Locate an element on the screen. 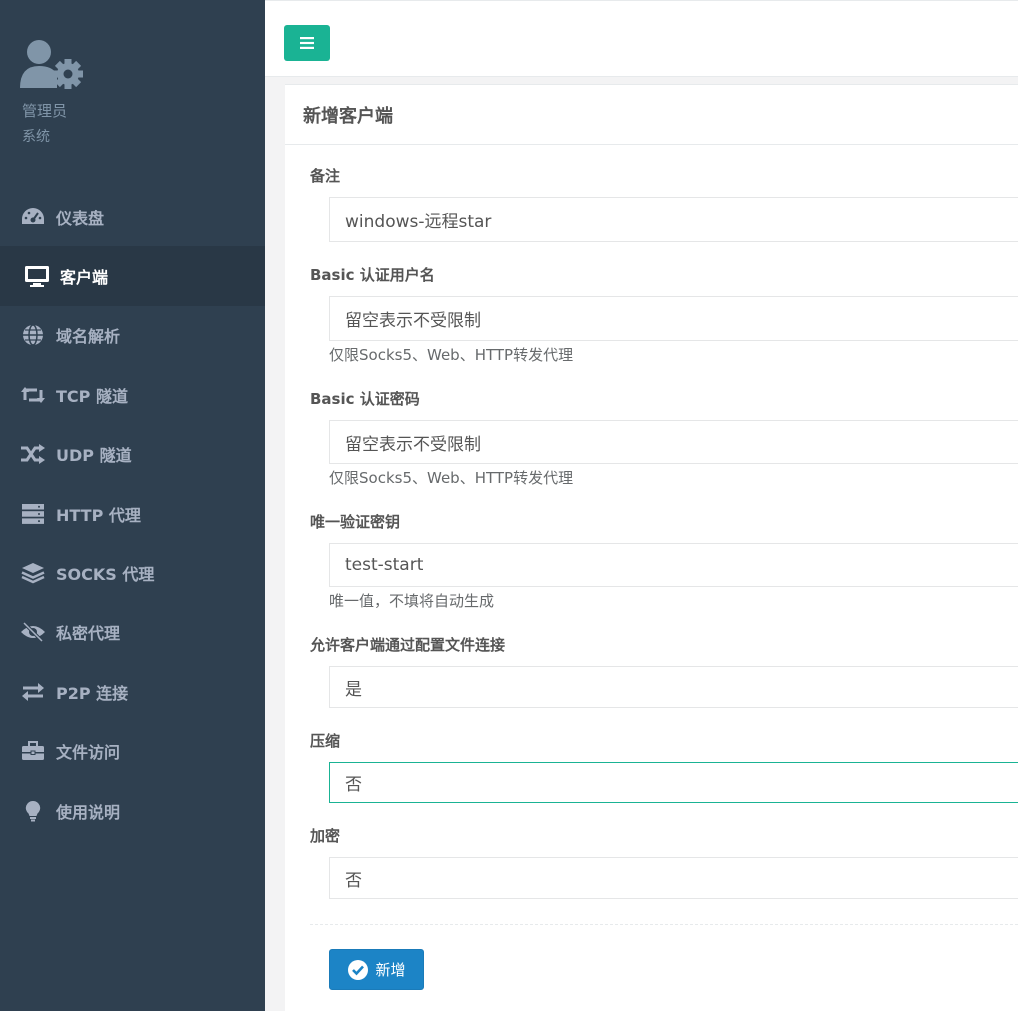 The image size is (1018, 1011). add-button: 新增 is located at coordinates (376, 969).